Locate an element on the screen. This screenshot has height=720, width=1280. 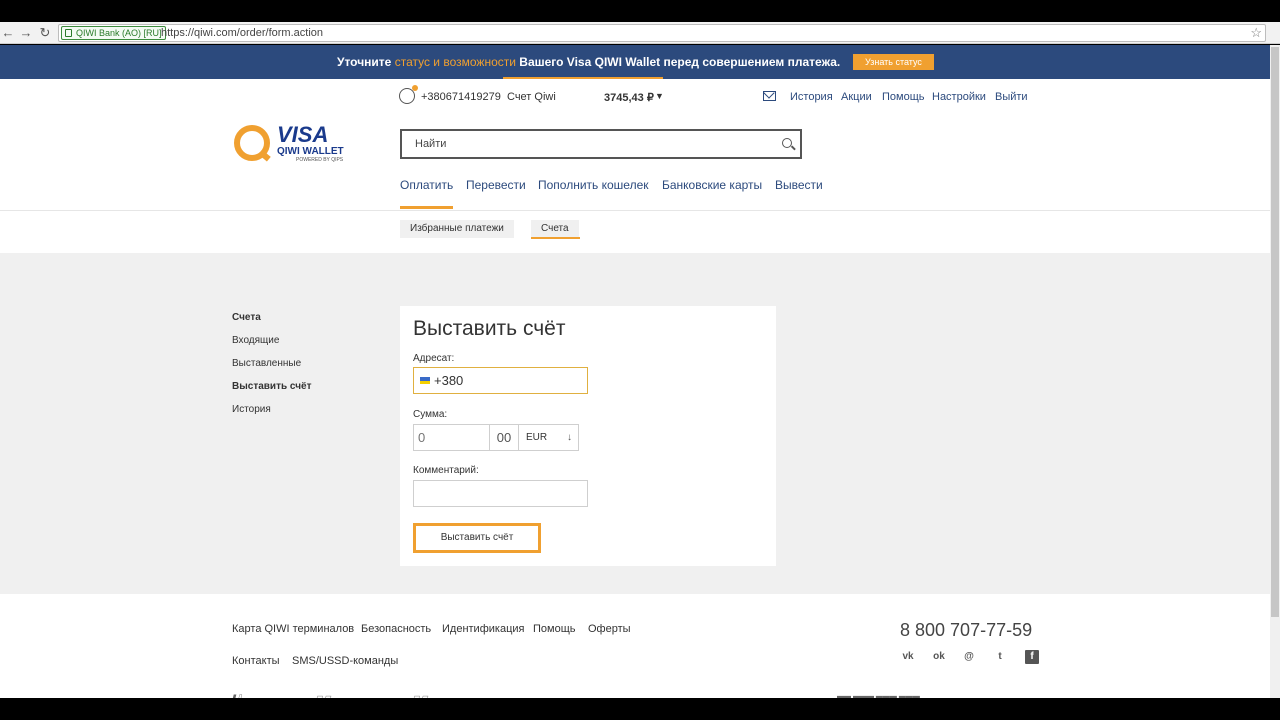
chevron-down-icon: ↓ is located at coordinates (569, 437).